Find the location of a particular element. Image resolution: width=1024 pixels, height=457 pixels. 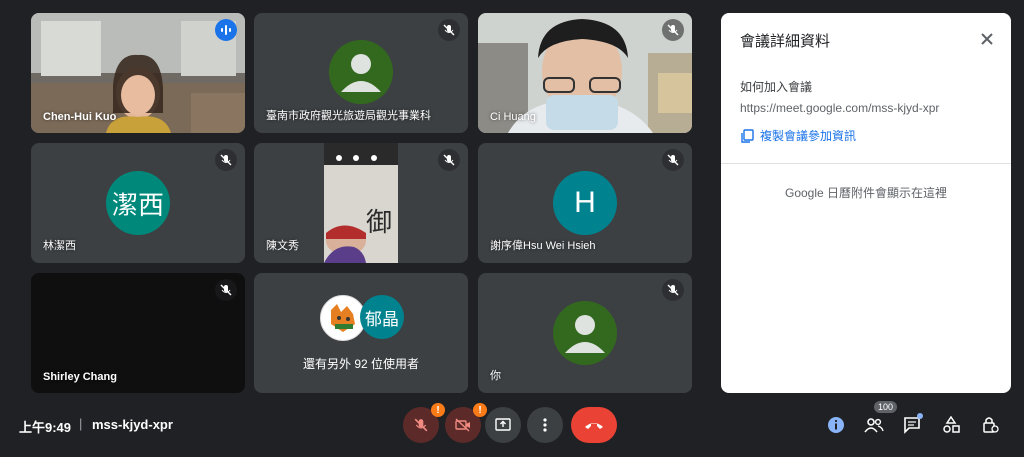

end-call-icon is located at coordinates (594, 426).